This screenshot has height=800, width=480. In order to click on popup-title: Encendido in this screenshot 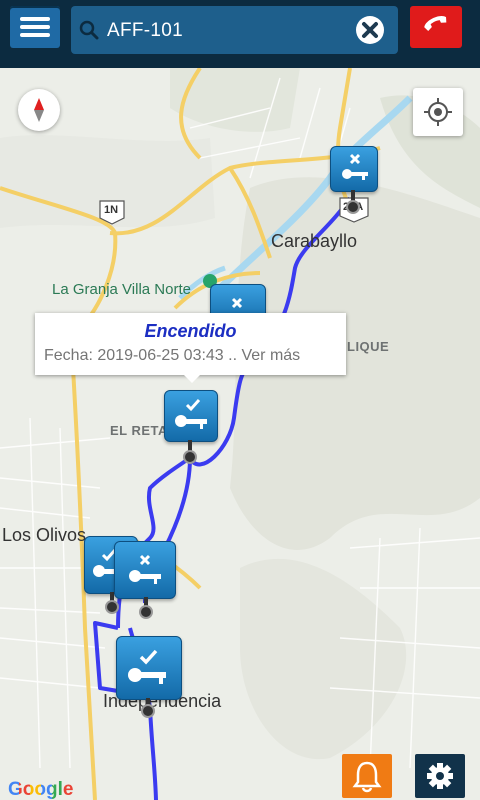, I will do `click(190, 331)`.